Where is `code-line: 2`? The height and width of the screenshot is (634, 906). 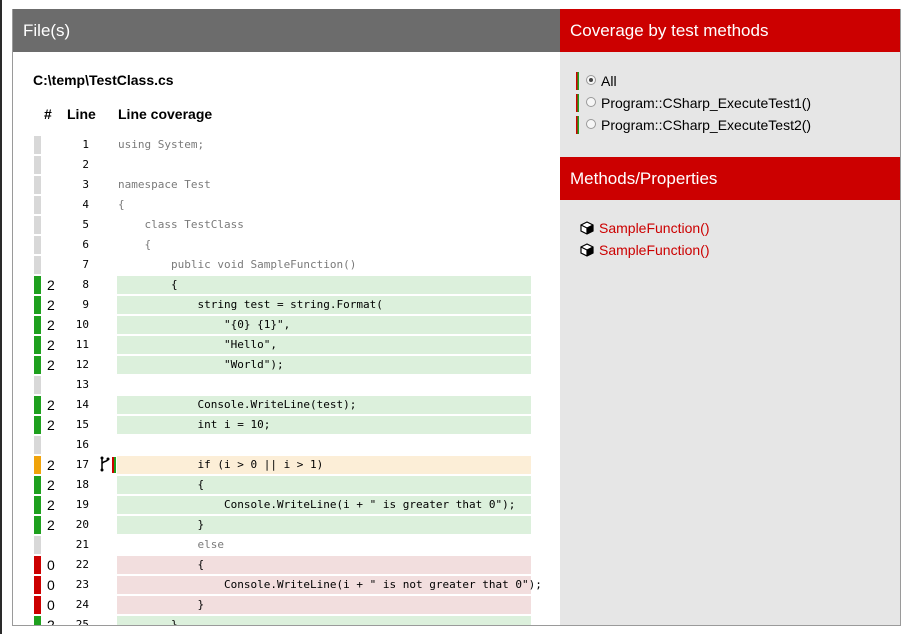
code-line: 2 is located at coordinates (287, 165).